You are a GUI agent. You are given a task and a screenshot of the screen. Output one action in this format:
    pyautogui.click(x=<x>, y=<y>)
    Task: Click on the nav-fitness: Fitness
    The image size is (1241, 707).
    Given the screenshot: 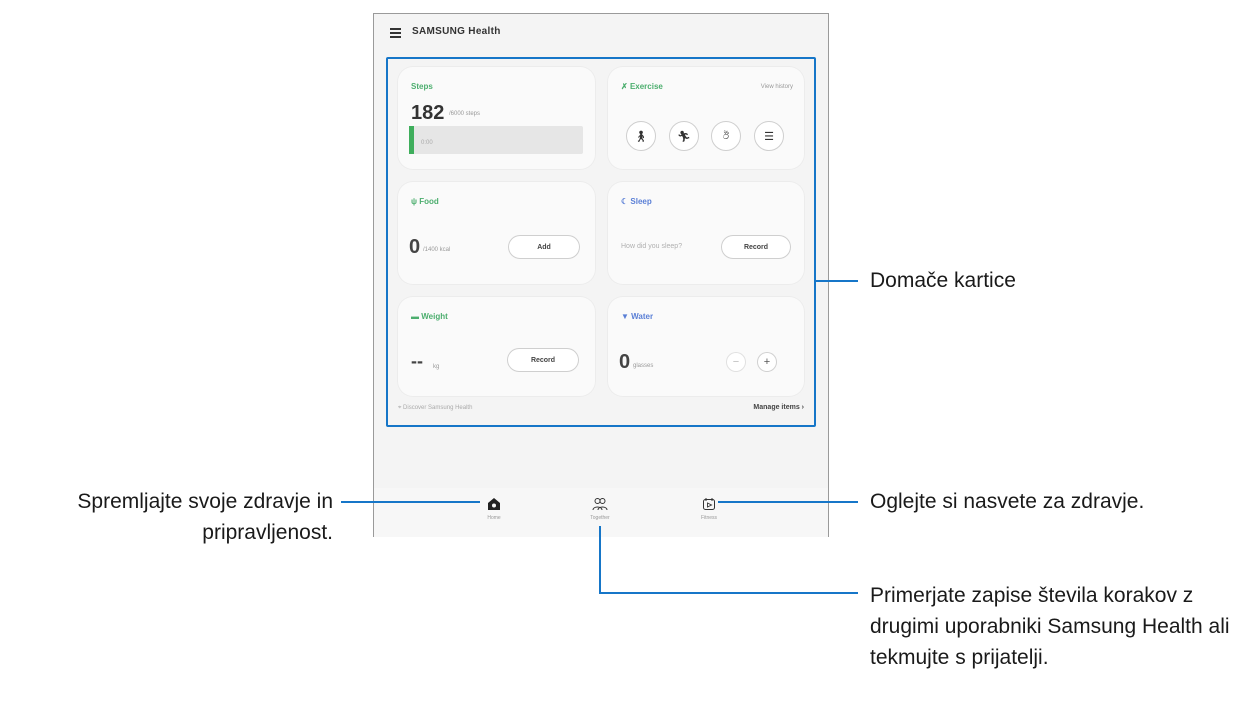 What is the action you would take?
    pyautogui.click(x=709, y=508)
    